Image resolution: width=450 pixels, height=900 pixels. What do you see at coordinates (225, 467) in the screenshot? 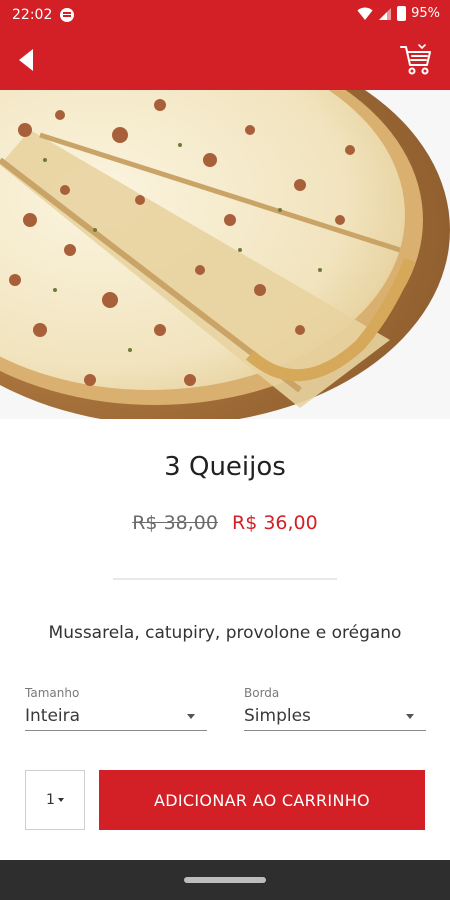
I see `product-title: 3 Queijos` at bounding box center [225, 467].